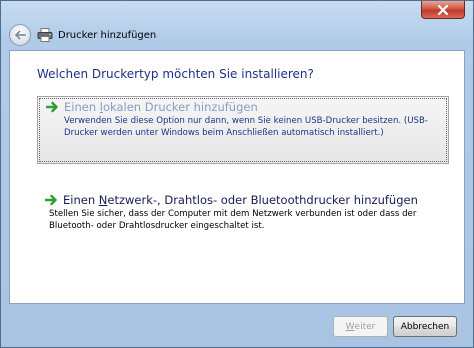 The image size is (474, 348). I want to click on back-button, so click(20, 35).